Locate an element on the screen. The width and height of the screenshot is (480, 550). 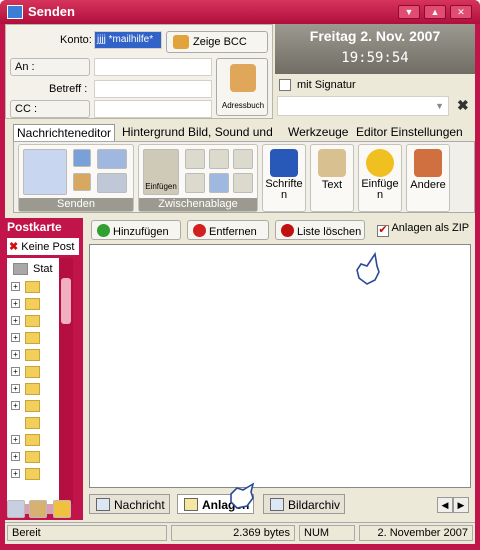
draft-icon is located at coordinates (82, 182).